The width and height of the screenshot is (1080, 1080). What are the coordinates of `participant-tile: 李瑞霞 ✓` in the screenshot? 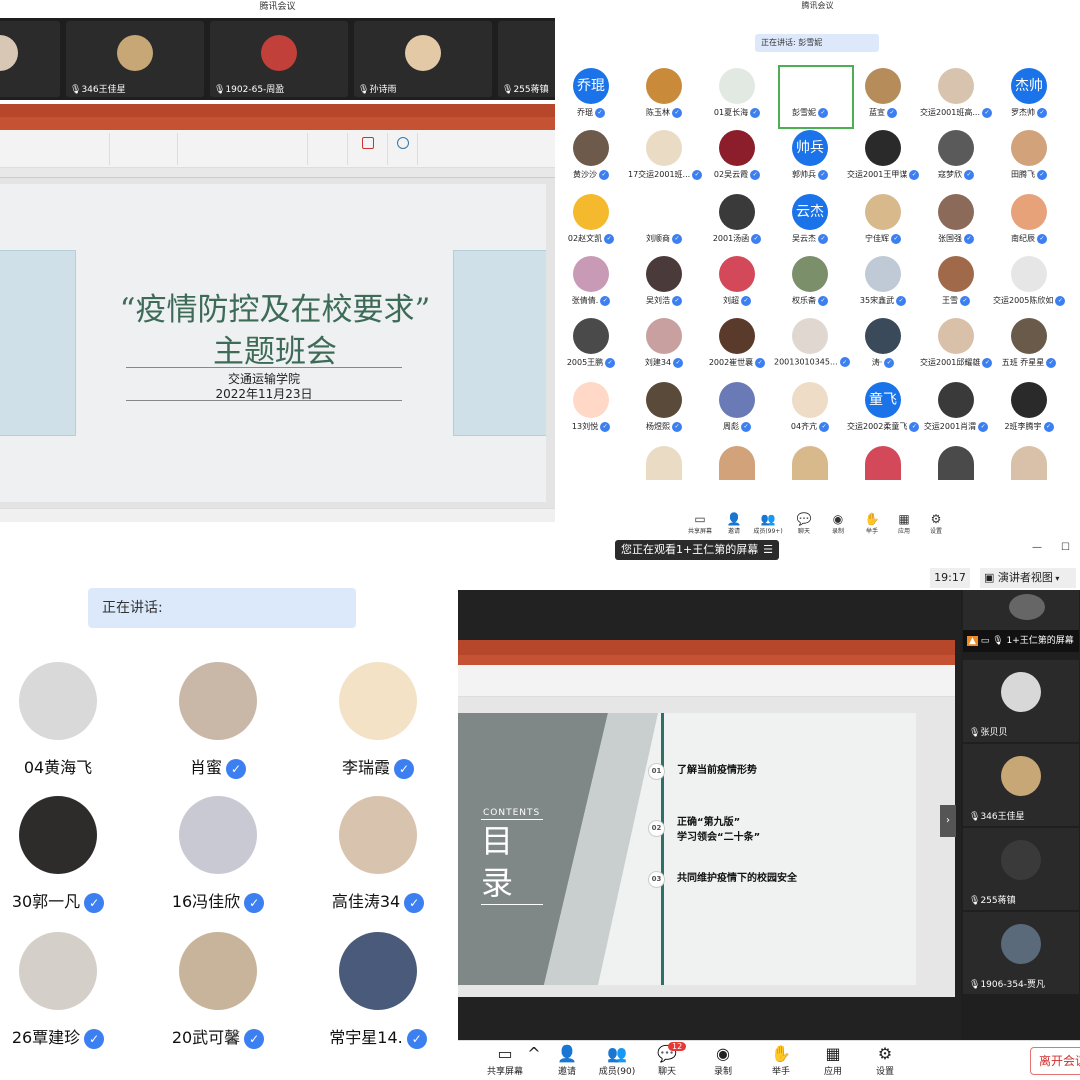 It's located at (378, 720).